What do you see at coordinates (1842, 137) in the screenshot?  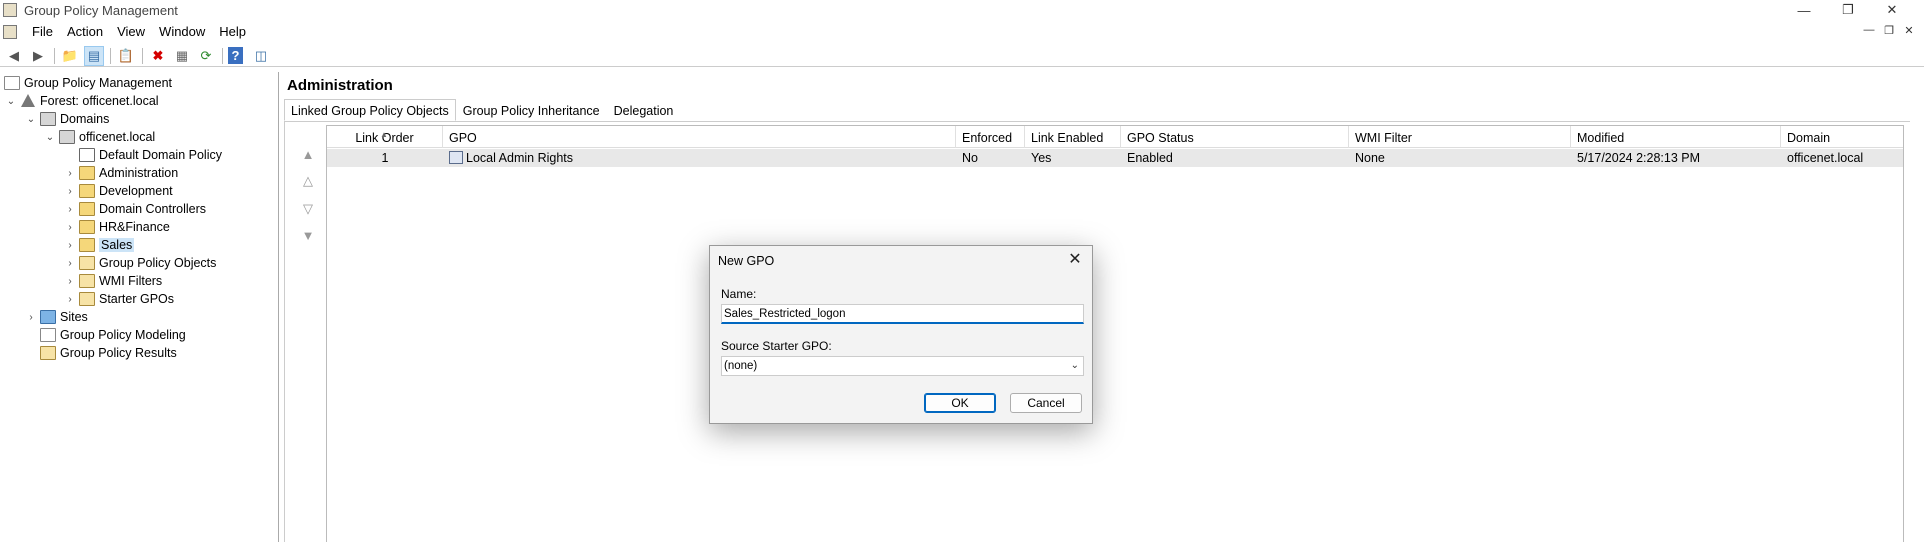 I see `column-header-domain: Domain` at bounding box center [1842, 137].